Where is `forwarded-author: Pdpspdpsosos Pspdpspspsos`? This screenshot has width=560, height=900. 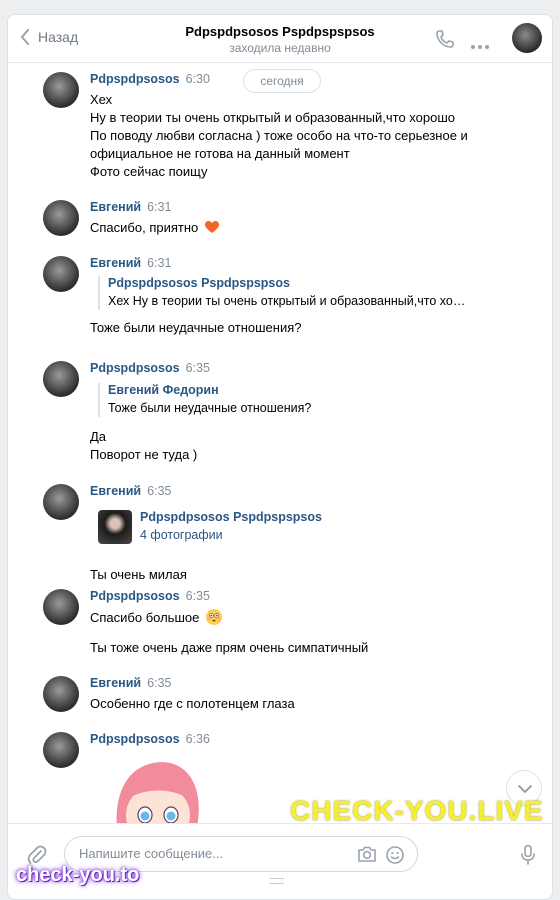 forwarded-author: Pdpspdpsosos Pspdpspspsos is located at coordinates (231, 517).